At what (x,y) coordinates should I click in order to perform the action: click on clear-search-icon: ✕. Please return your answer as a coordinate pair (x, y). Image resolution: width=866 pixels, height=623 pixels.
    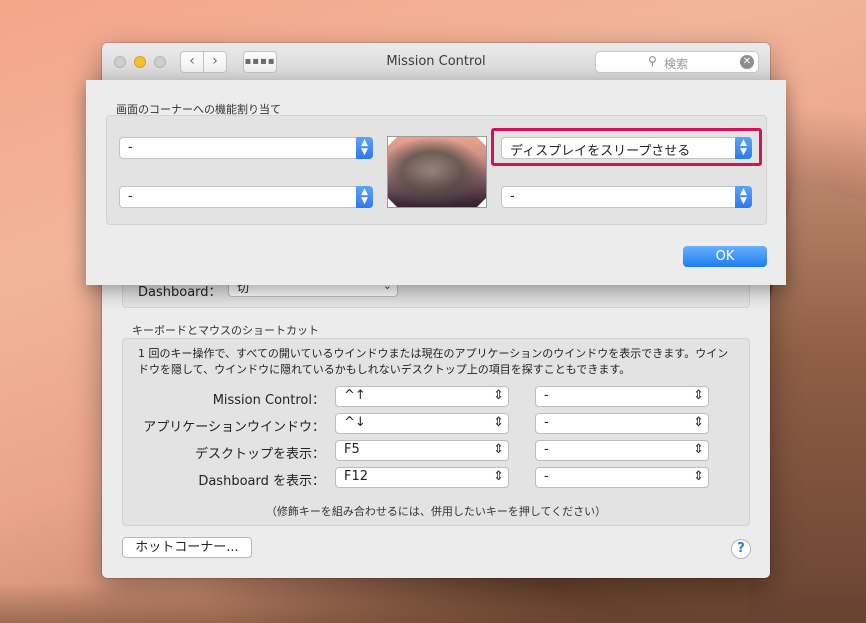
    Looking at the image, I should click on (747, 62).